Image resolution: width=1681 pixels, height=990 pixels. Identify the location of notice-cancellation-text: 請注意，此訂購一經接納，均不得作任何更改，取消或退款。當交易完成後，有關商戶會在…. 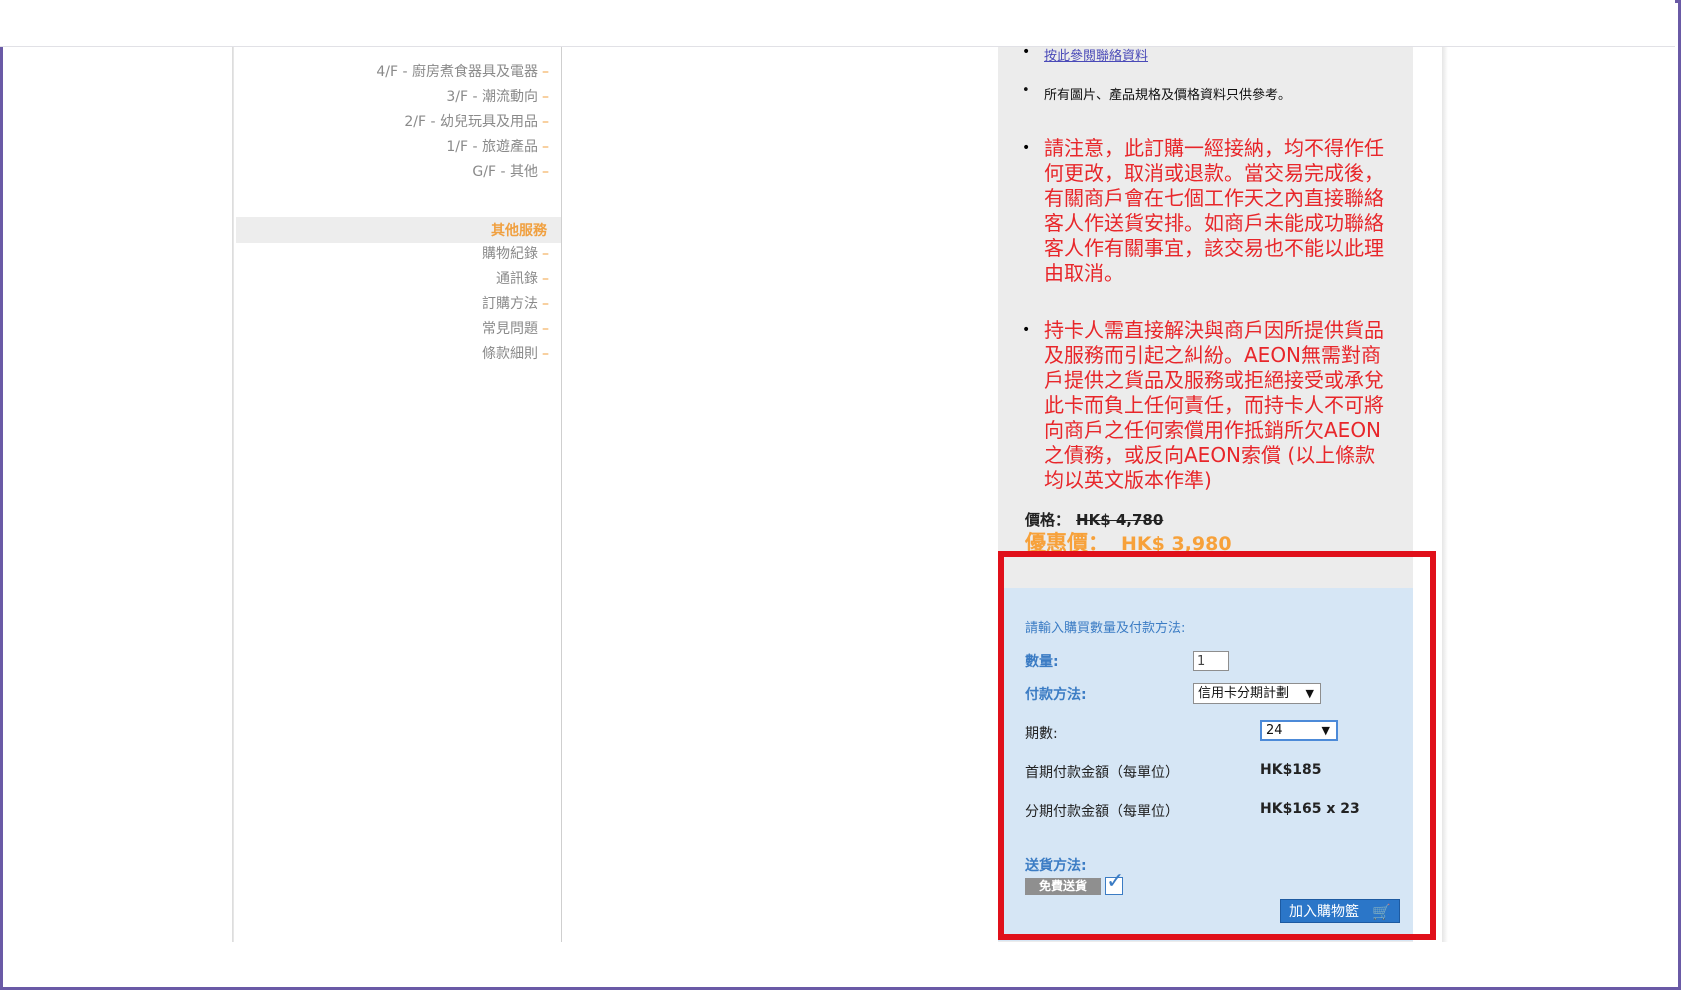
(1214, 210).